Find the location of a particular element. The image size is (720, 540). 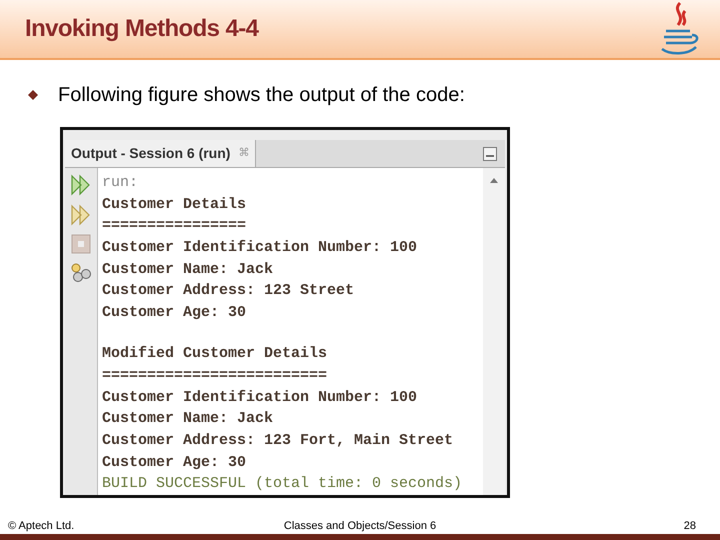

output-line: ================ is located at coordinates (175, 226).